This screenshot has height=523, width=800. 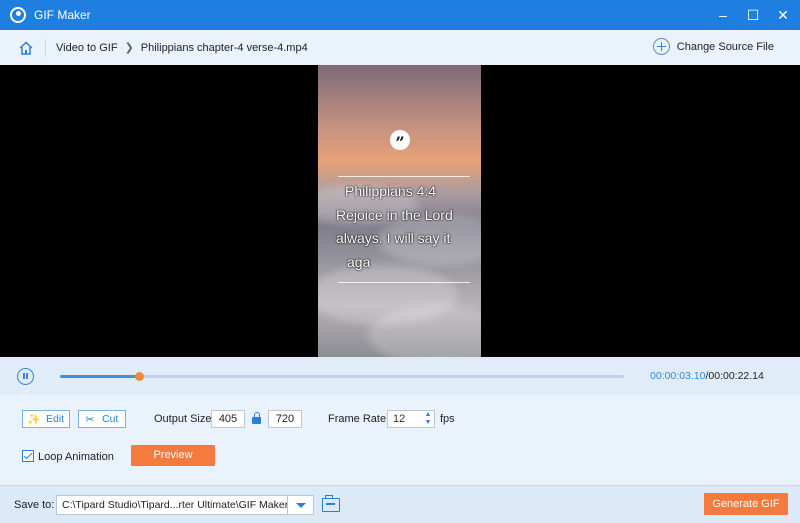 I want to click on window-controls: – ☐ ✕, so click(x=755, y=15).